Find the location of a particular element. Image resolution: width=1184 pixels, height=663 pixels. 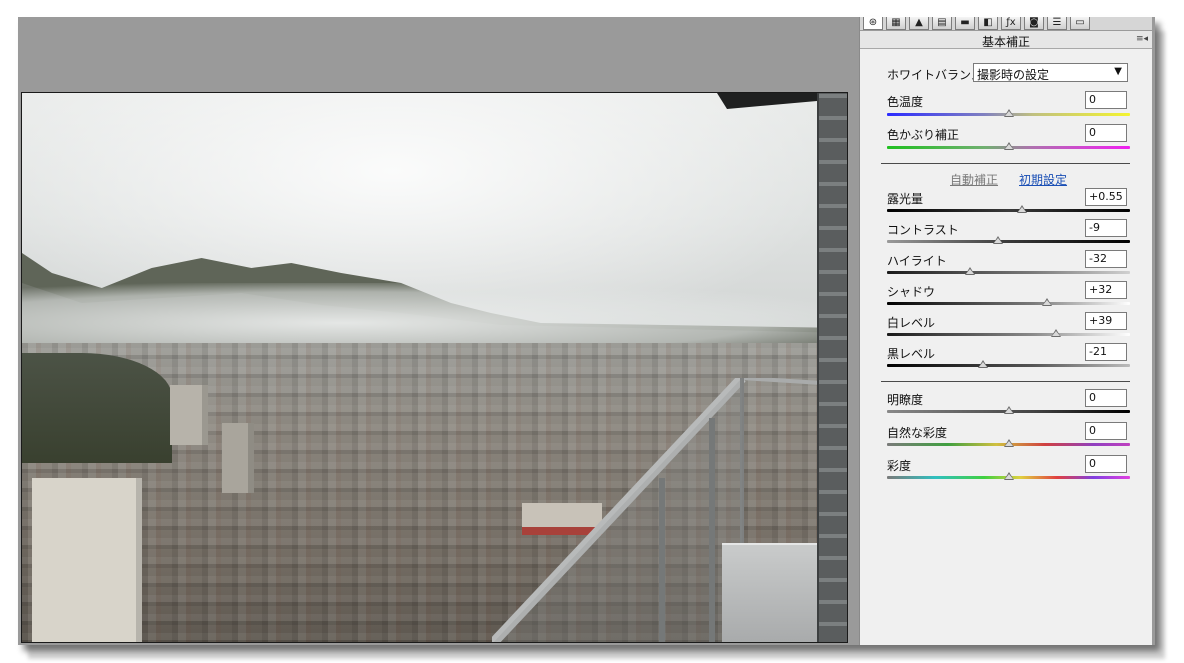

presence-value-input-0: 0 is located at coordinates (1106, 398).